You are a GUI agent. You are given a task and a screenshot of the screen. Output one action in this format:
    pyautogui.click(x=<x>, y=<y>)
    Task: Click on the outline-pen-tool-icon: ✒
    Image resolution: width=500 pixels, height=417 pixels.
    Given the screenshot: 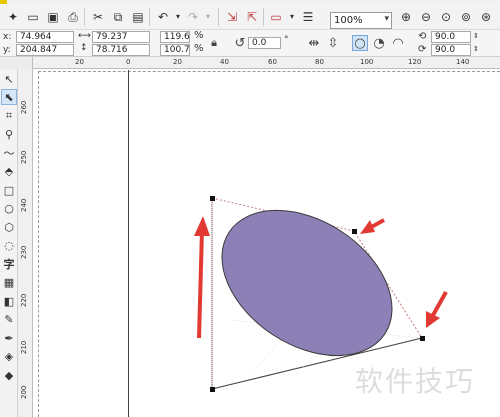 What is the action you would take?
    pyautogui.click(x=9, y=338)
    